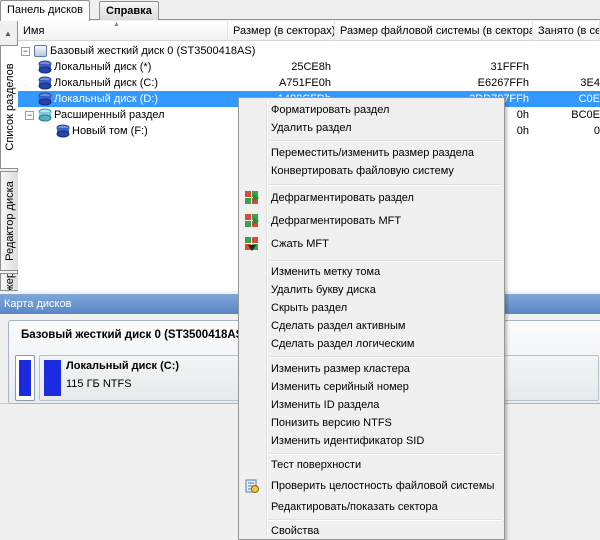 This screenshot has width=600, height=540. What do you see at coordinates (300, 10) in the screenshot?
I see `top-tab-bar: Панель дисков Справка` at bounding box center [300, 10].